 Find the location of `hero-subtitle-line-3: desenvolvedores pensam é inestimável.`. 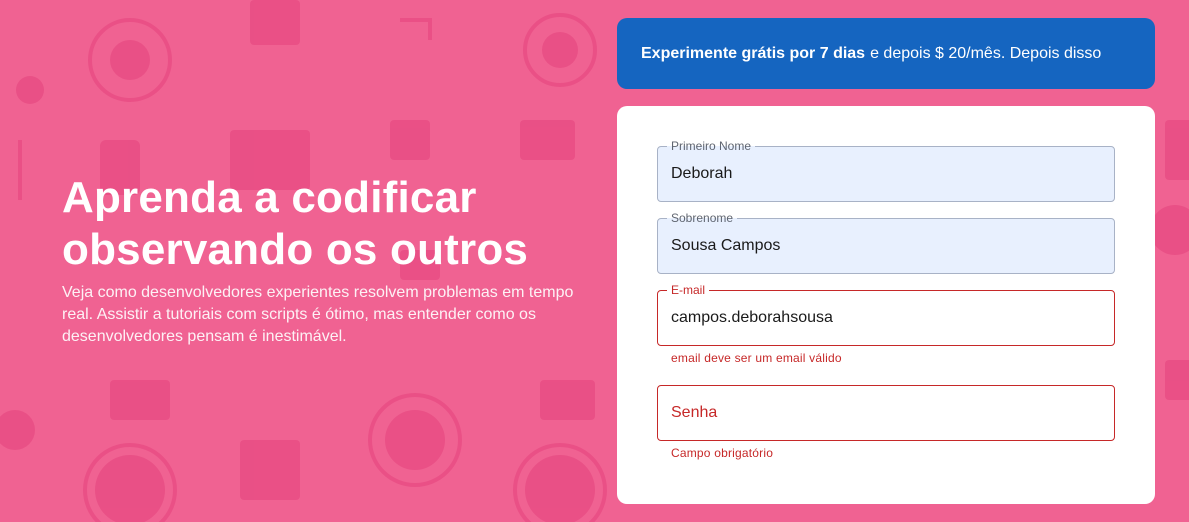

hero-subtitle-line-3: desenvolvedores pensam é inestimável. is located at coordinates (204, 336).